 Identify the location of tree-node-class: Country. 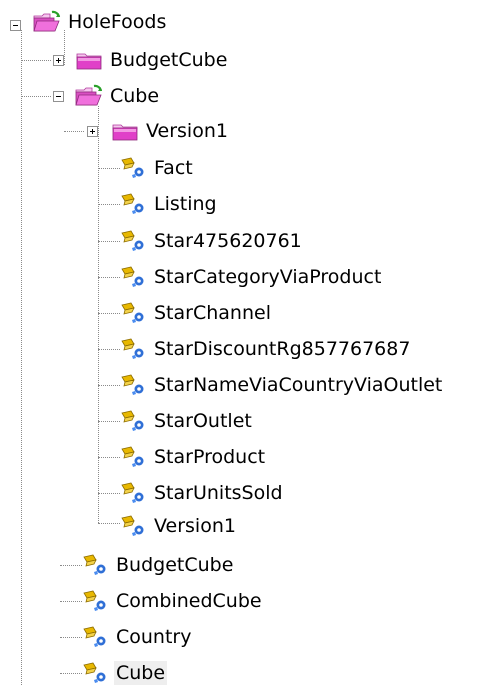
(136, 637).